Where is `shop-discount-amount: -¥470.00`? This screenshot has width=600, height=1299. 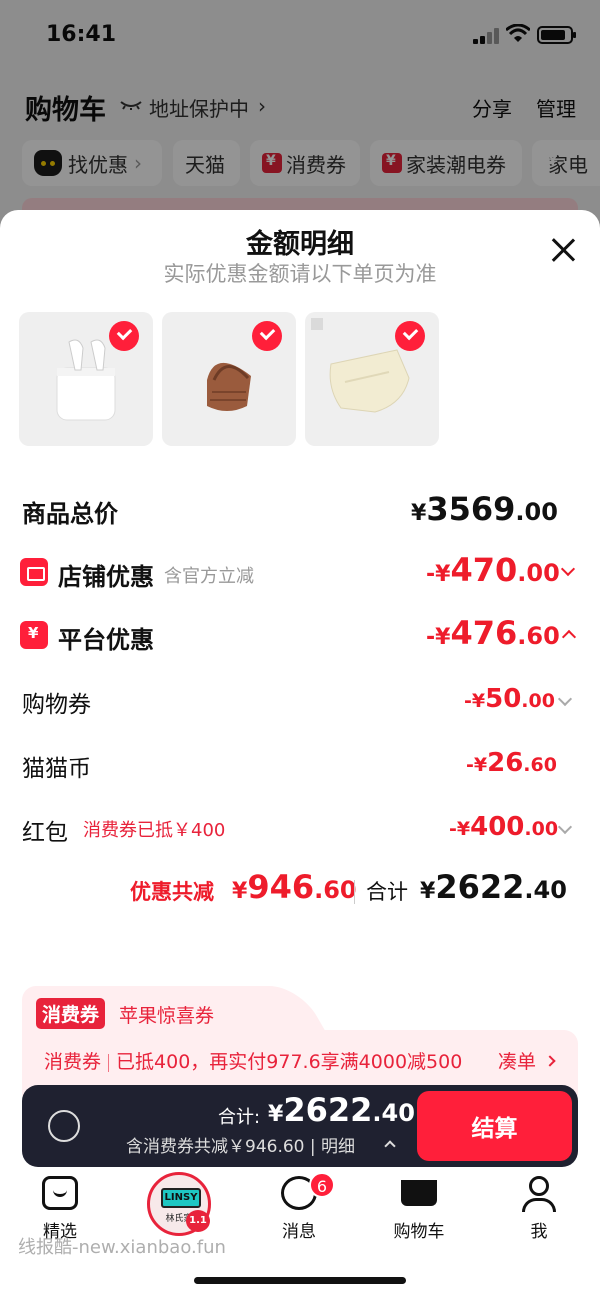 shop-discount-amount: -¥470.00 is located at coordinates (493, 570).